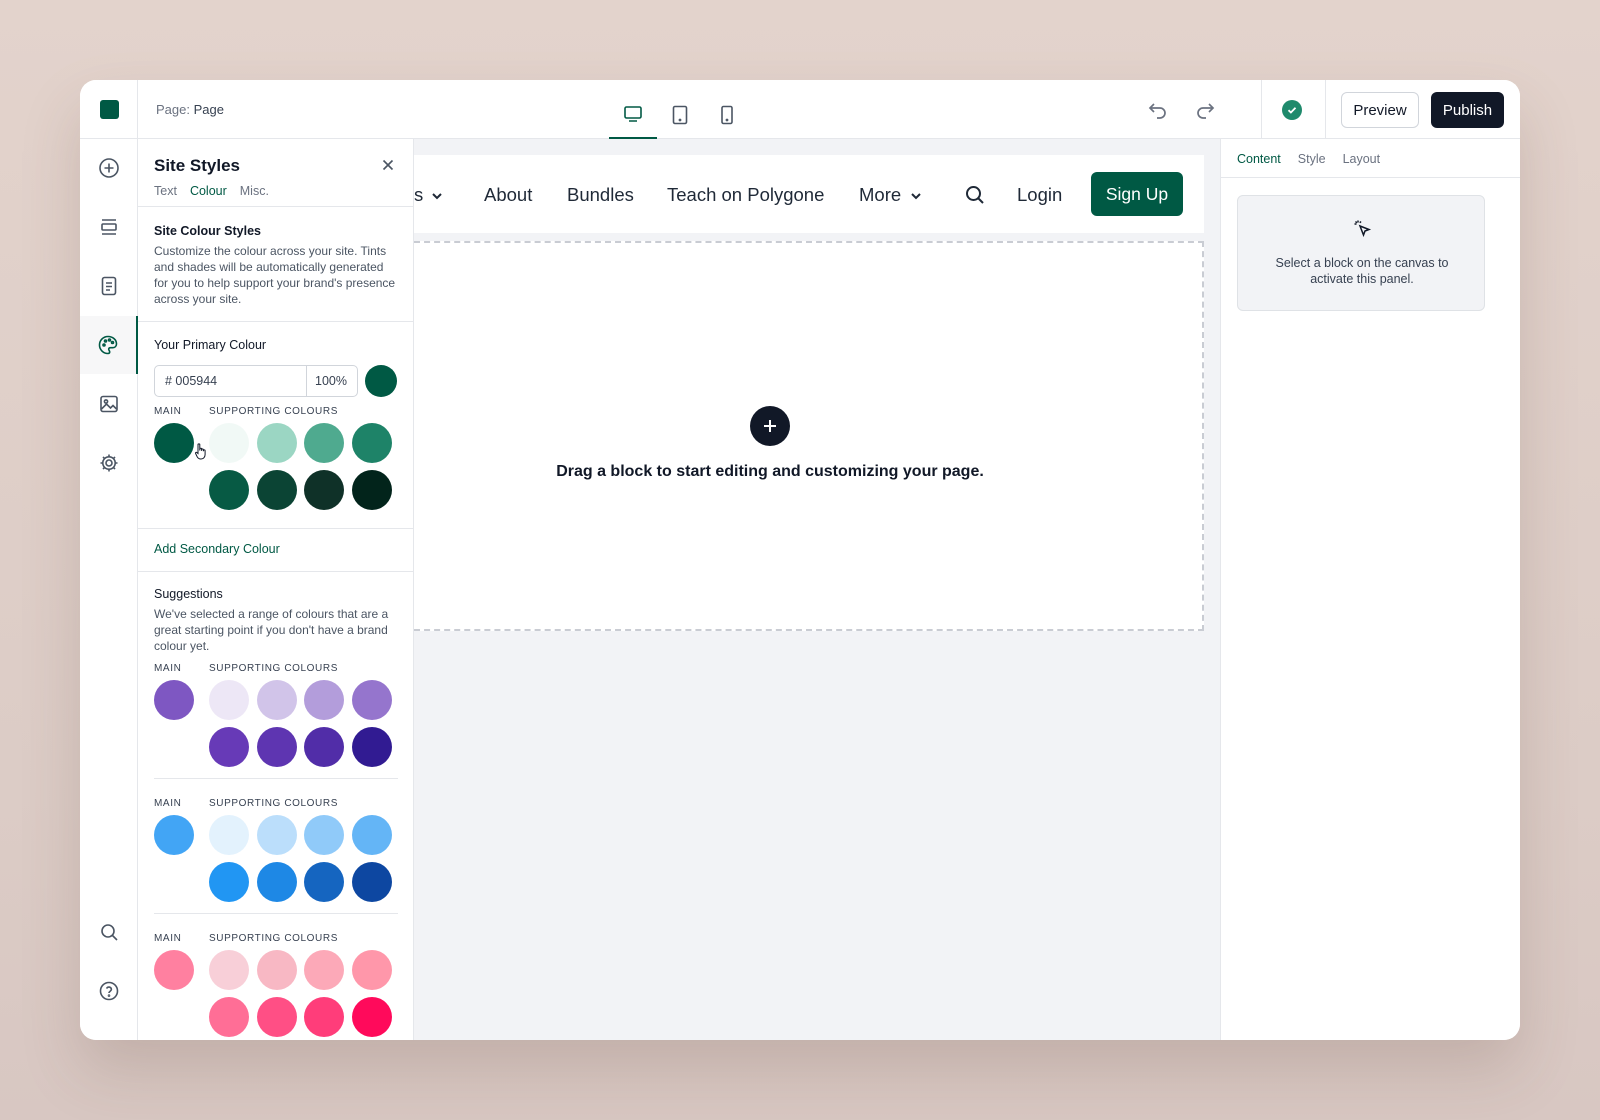 The image size is (1600, 1120). Describe the element at coordinates (109, 109) in the screenshot. I see `brand-logo` at that location.